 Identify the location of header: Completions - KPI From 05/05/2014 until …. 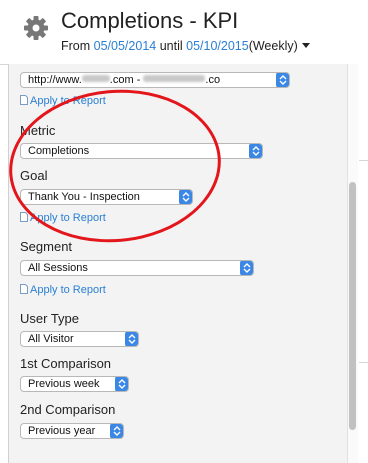
(184, 32).